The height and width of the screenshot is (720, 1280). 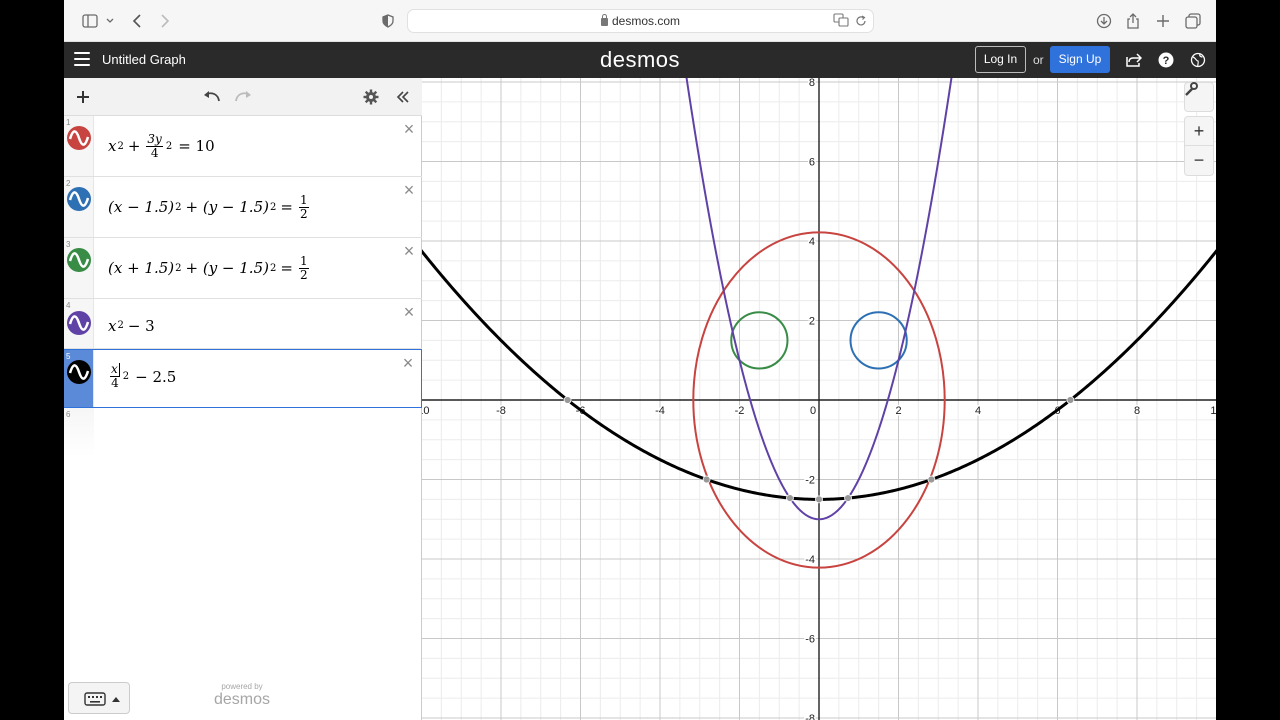 I want to click on new-tab-icon, so click(x=1163, y=21).